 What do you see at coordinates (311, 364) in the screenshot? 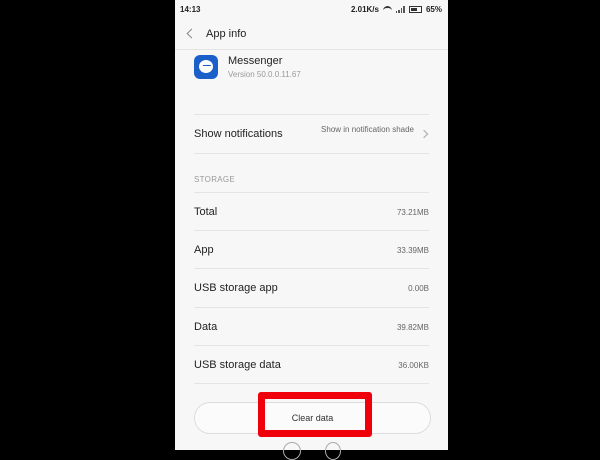
I see `storage-row-usb-data: USB storage data 36.00KB` at bounding box center [311, 364].